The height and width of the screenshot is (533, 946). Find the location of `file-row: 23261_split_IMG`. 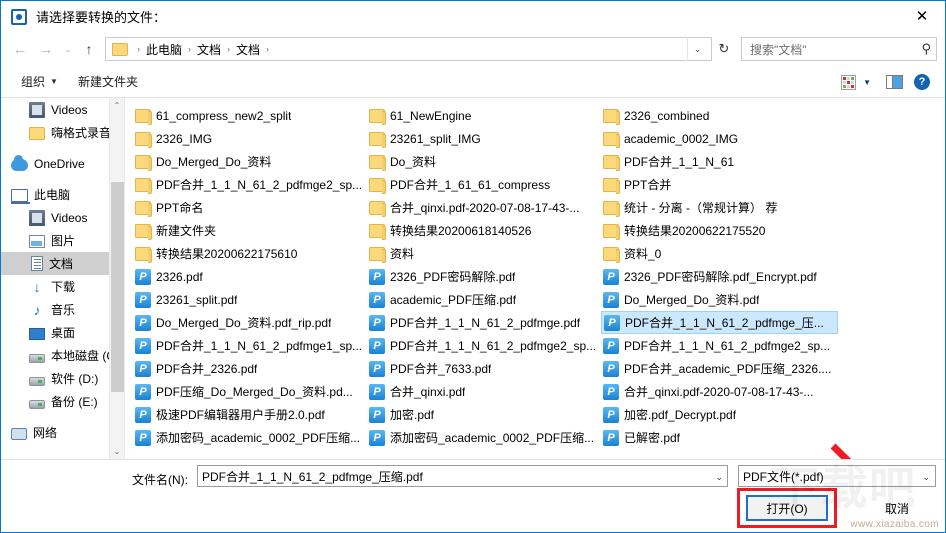

file-row: 23261_split_IMG is located at coordinates (482, 138).